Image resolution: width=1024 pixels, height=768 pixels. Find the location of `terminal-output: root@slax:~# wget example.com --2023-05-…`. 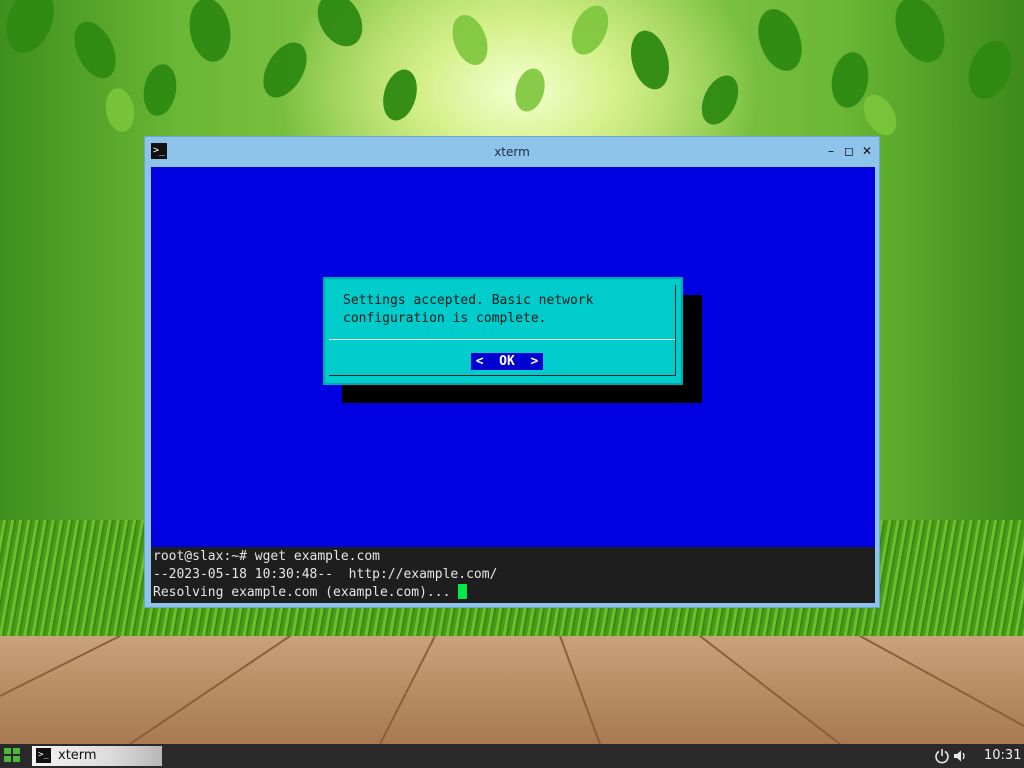

terminal-output: root@slax:~# wget example.com --2023-05-… is located at coordinates (325, 575).